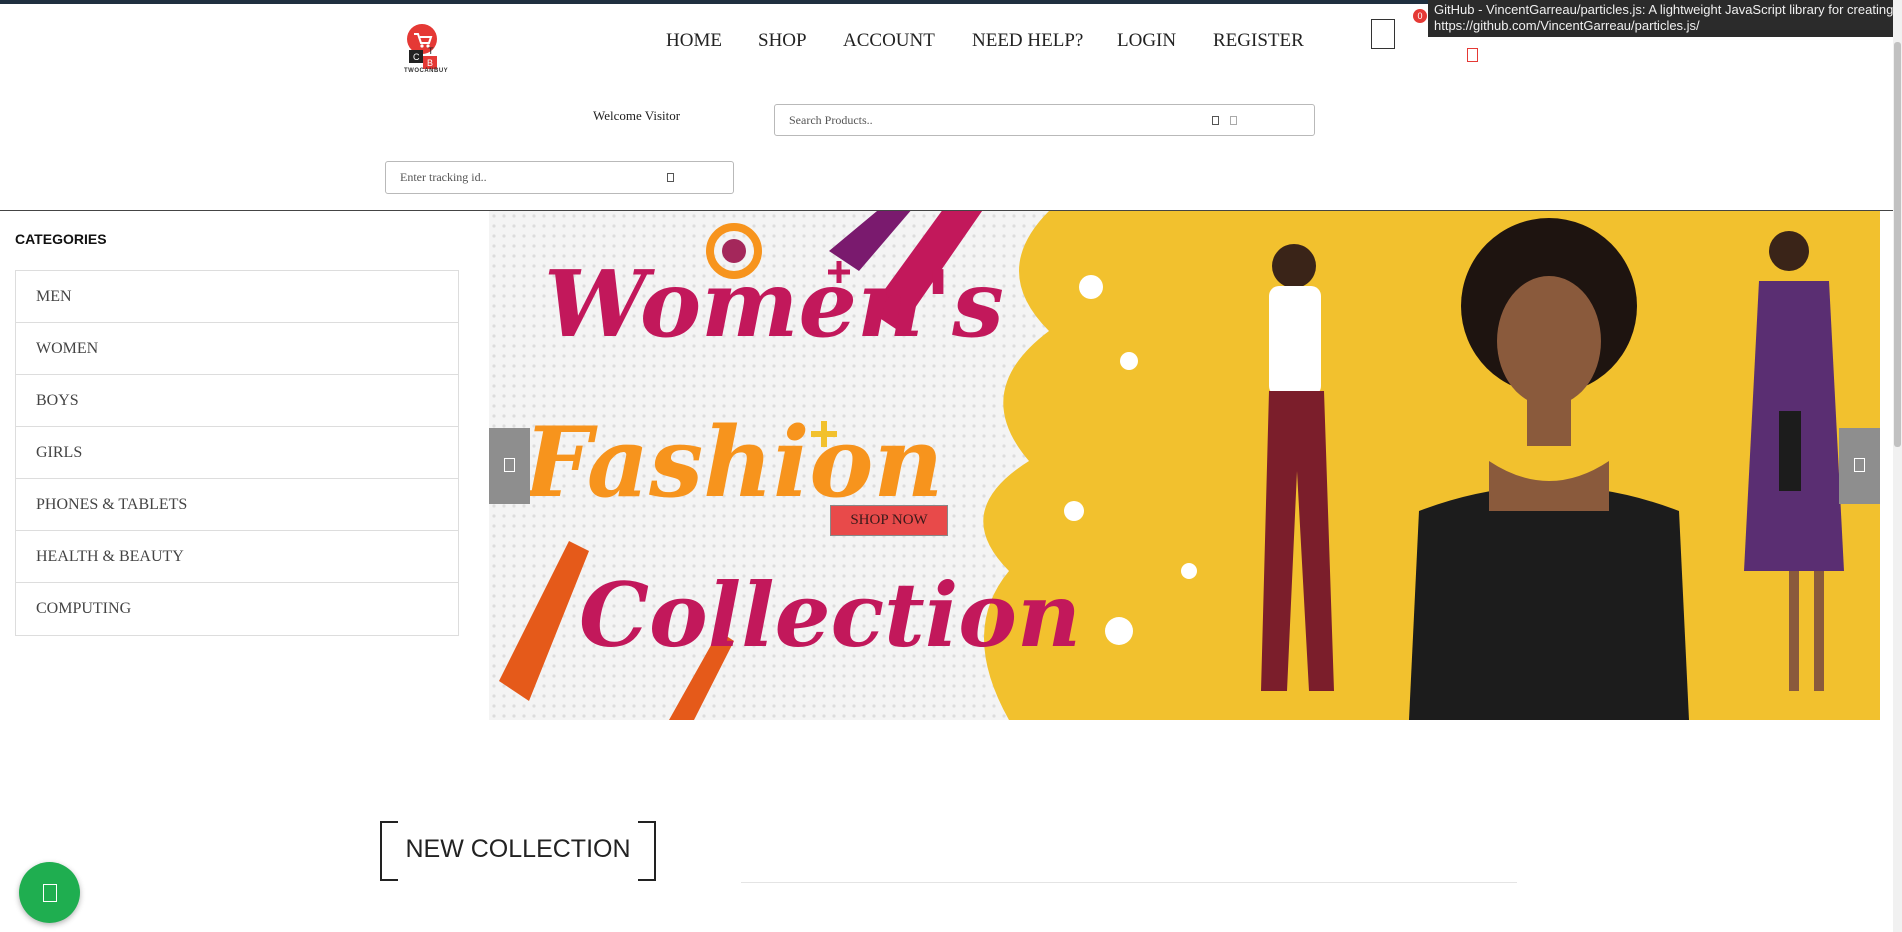 The width and height of the screenshot is (1902, 932). I want to click on banner-line-3: Collection, so click(830, 615).